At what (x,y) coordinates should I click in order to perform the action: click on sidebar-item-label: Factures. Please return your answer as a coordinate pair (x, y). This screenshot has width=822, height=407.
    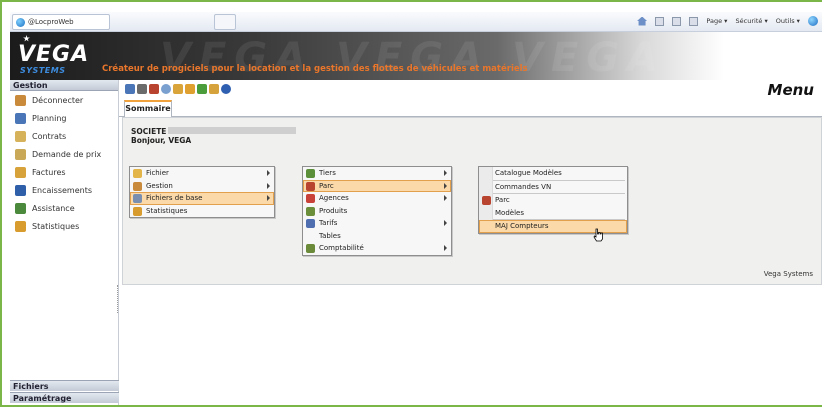
    Looking at the image, I should click on (49, 172).